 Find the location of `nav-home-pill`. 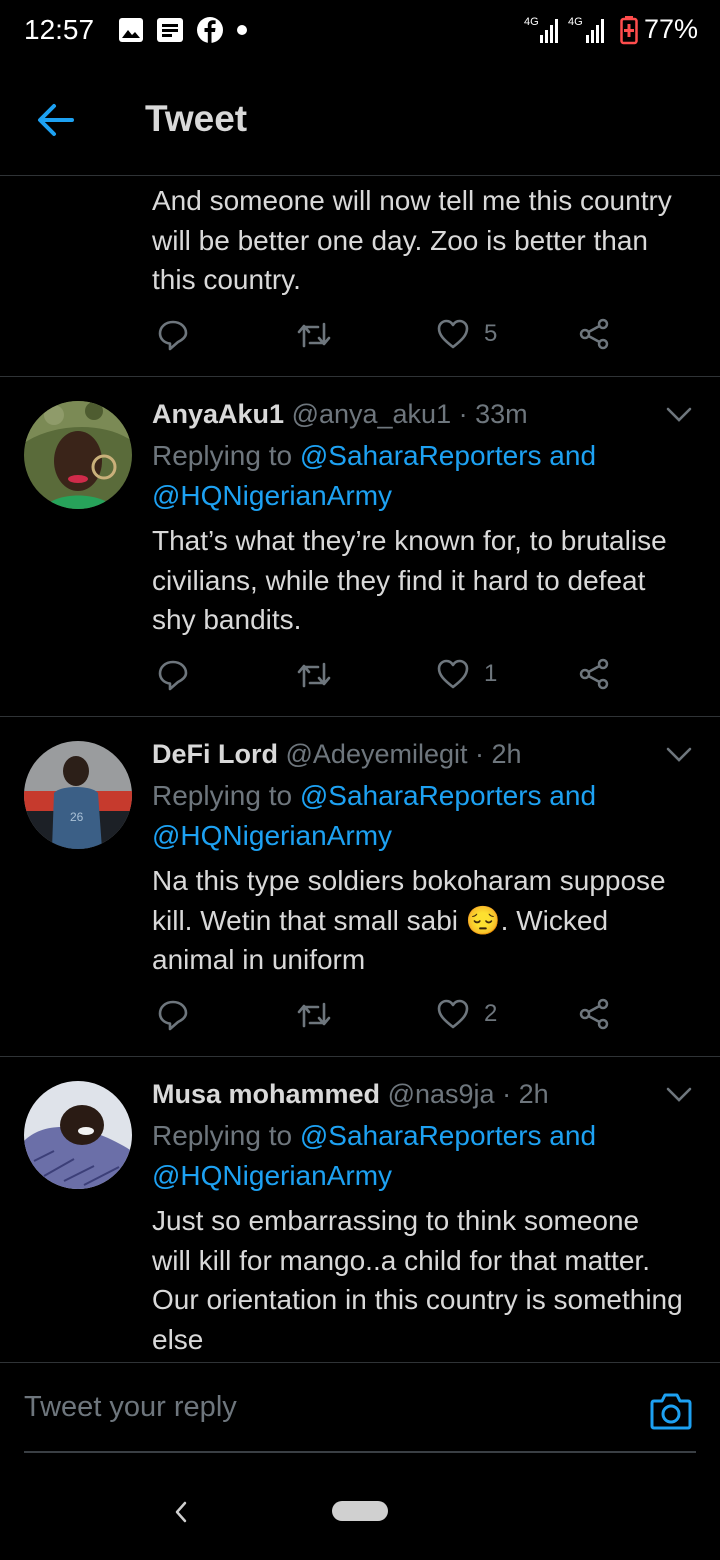

nav-home-pill is located at coordinates (360, 1511).